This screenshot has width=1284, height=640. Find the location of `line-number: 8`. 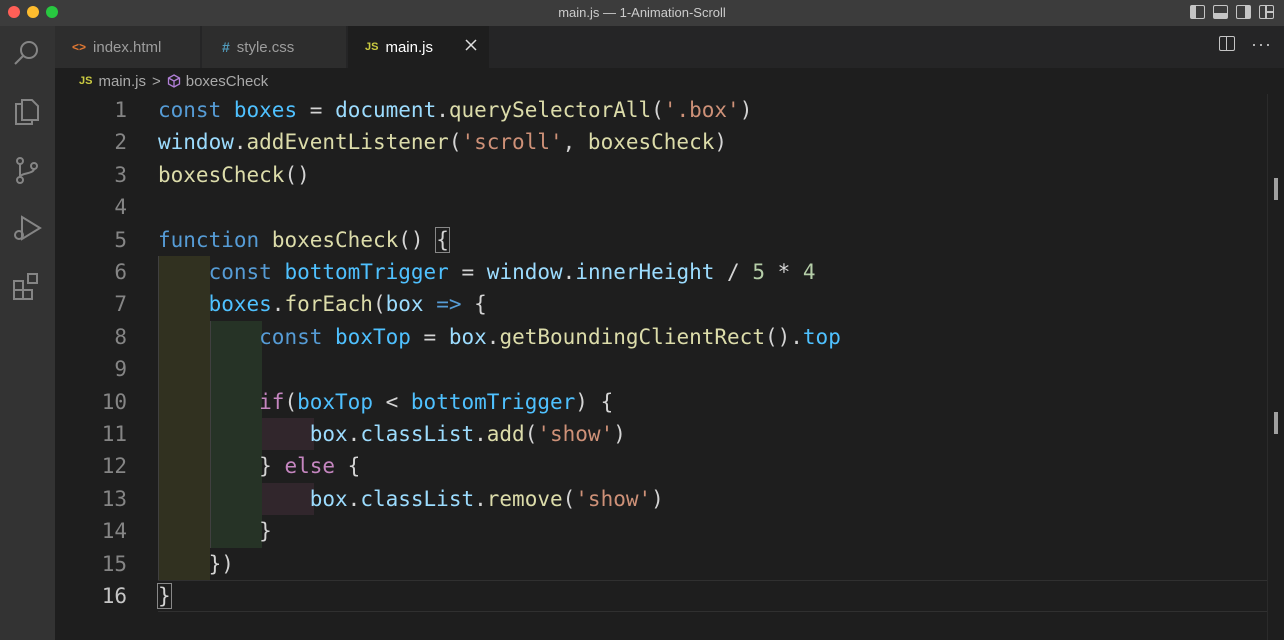

line-number: 8 is located at coordinates (120, 336).